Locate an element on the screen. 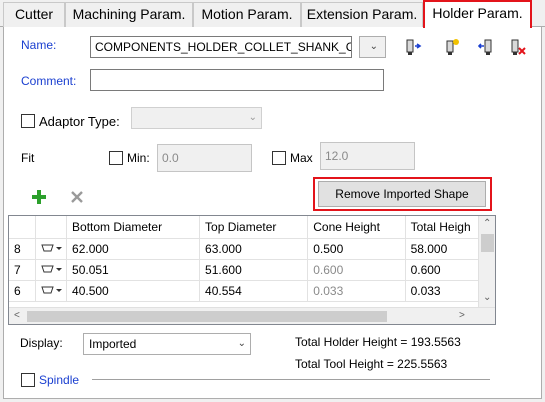 The width and height of the screenshot is (545, 402). remove-icon is located at coordinates (77, 197).